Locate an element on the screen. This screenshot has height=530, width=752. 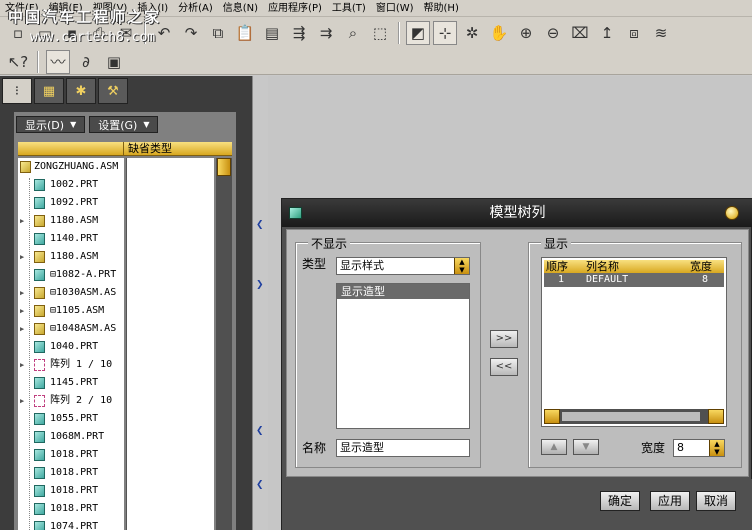
menu-window: 窗口(W) is located at coordinates (395, 8).